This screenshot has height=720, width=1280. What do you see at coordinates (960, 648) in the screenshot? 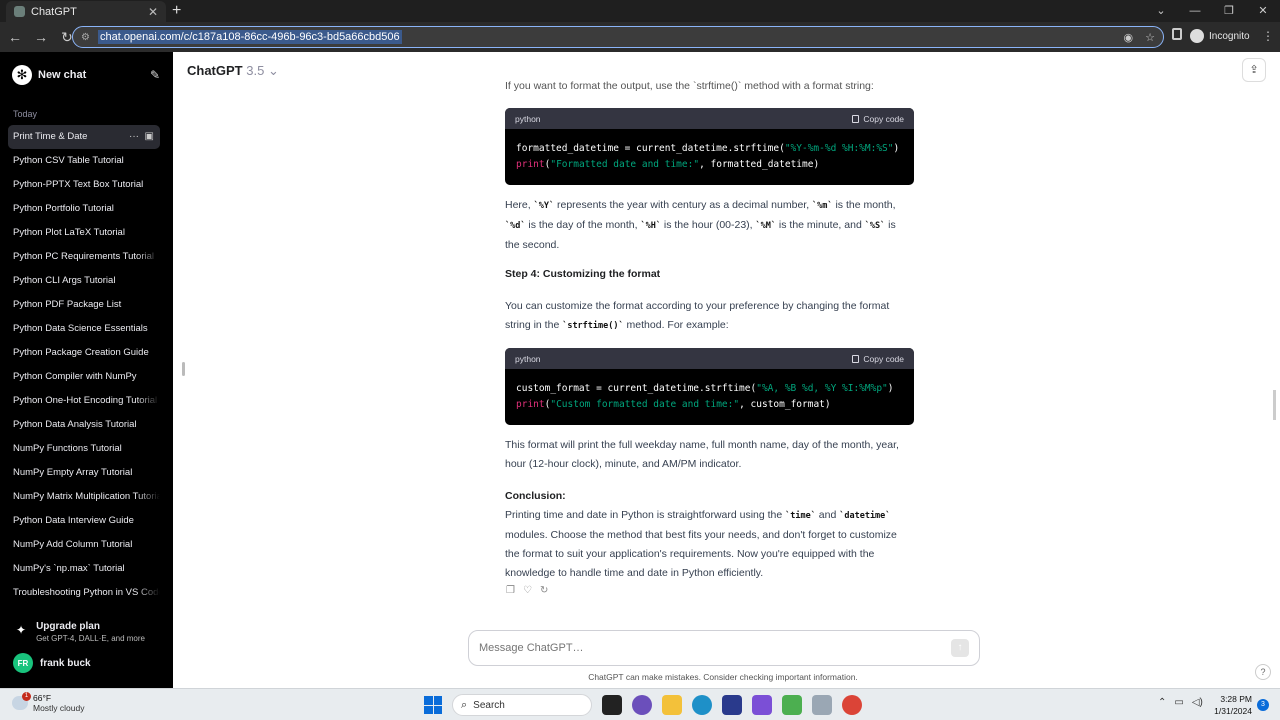
I see `send-button: ↑` at bounding box center [960, 648].